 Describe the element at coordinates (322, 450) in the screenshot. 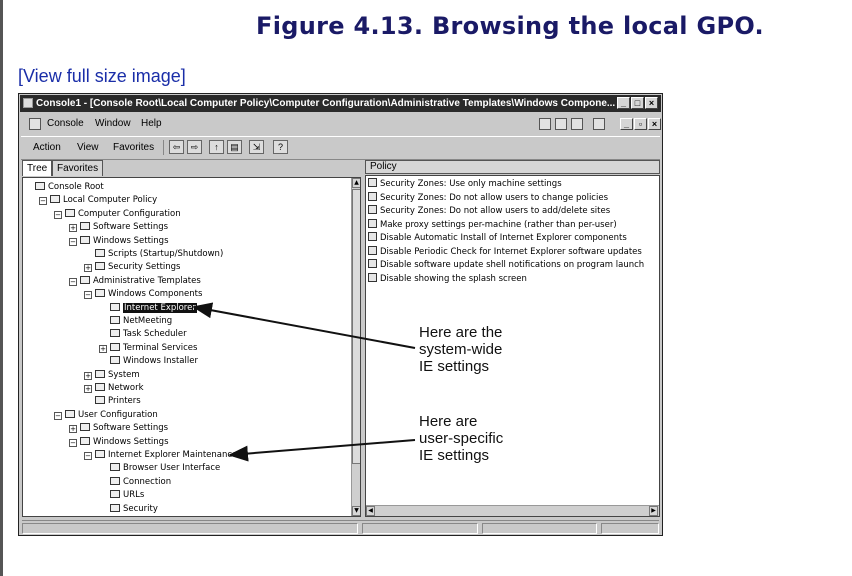

I see `arrow-to-ie-maintenance` at that location.